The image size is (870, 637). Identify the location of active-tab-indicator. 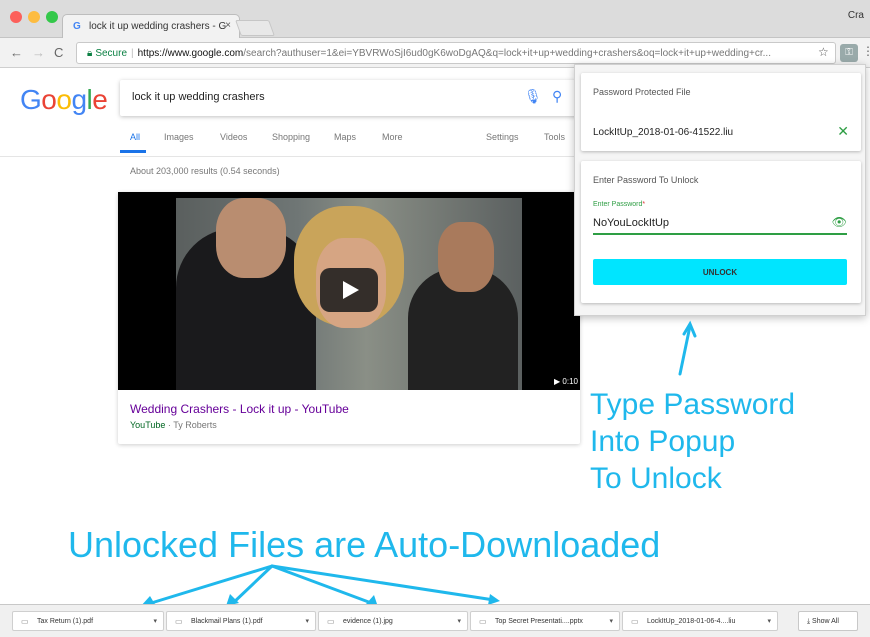
(133, 151).